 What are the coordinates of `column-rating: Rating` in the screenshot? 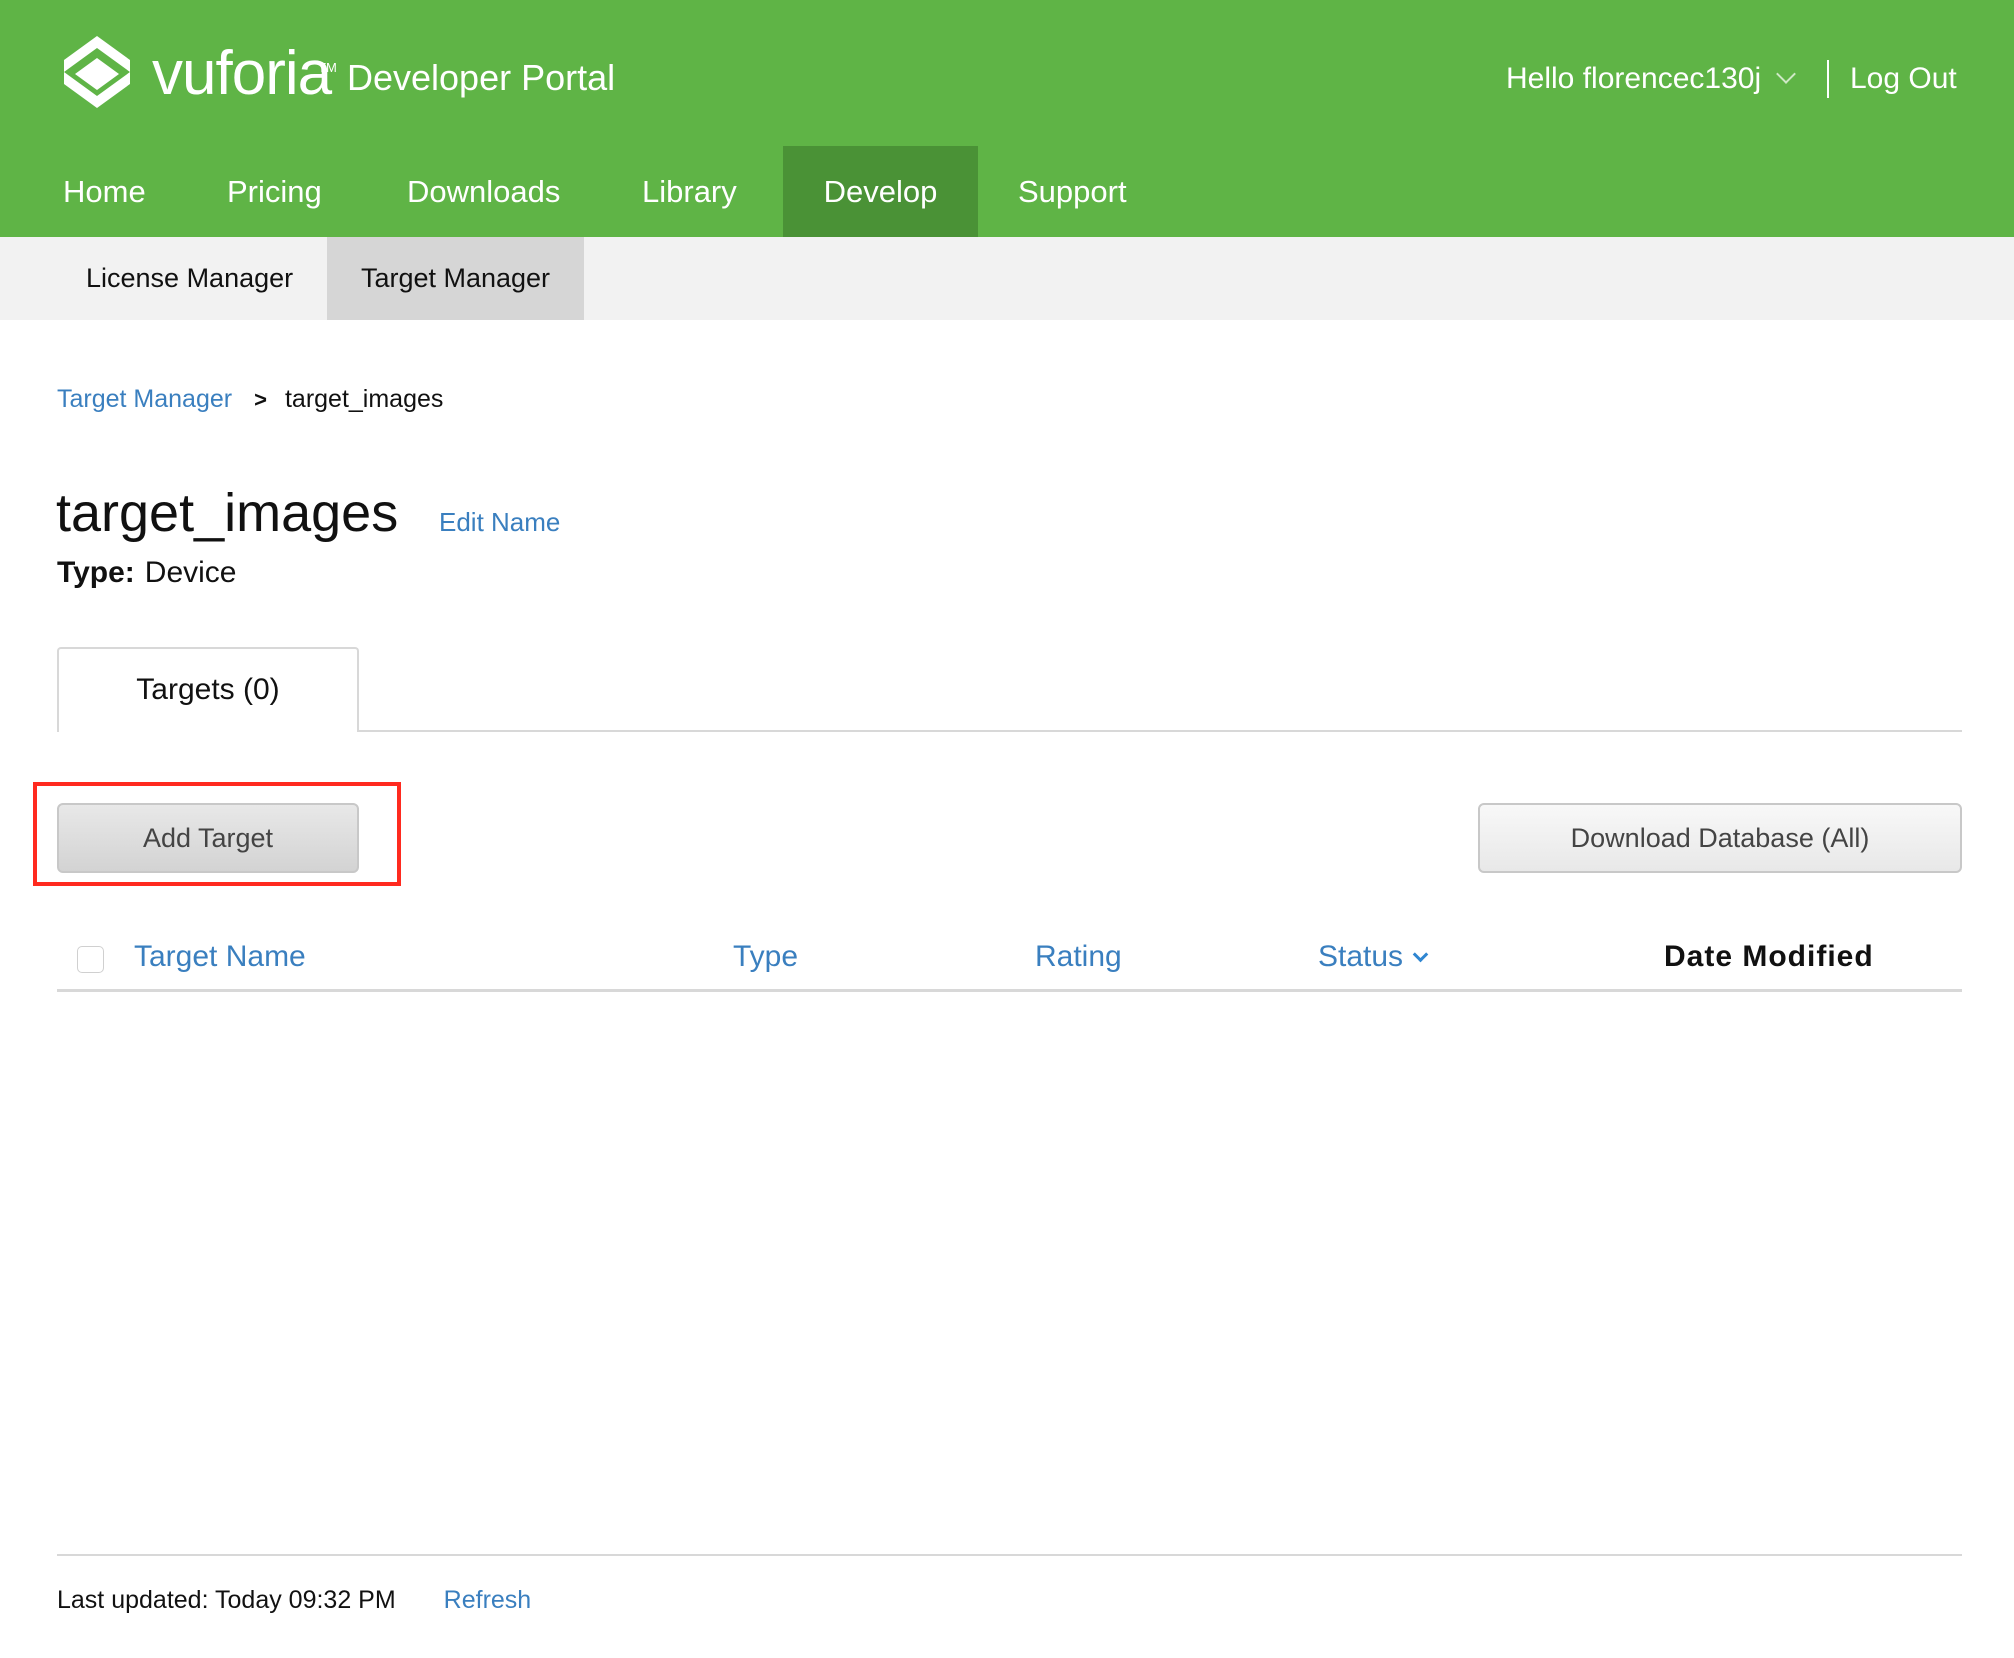 It's located at (1078, 957).